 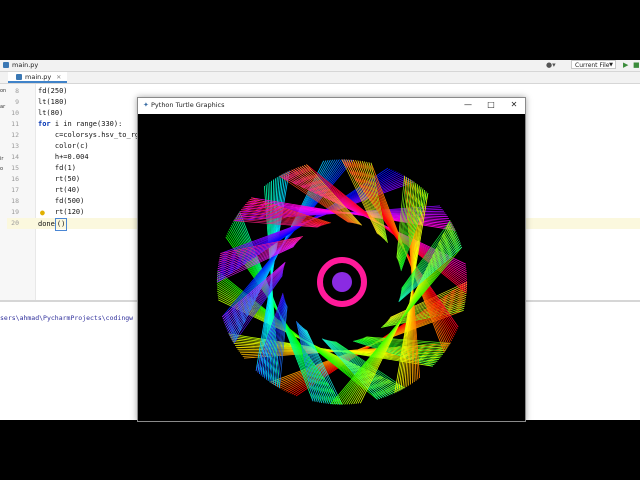 I want to click on line-number: 18, so click(x=15, y=201).